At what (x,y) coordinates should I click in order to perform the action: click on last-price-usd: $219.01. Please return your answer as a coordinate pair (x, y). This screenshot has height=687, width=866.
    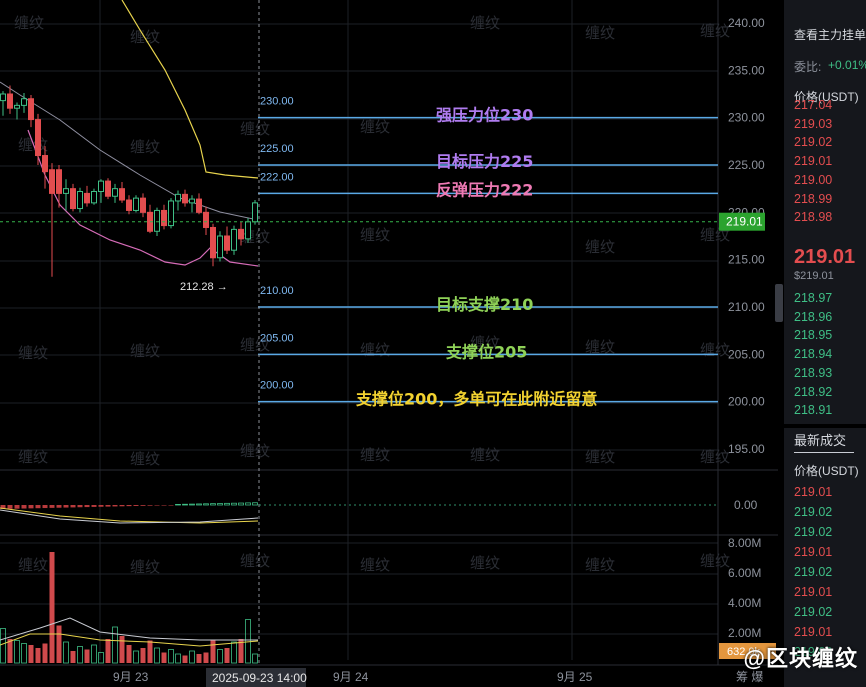
    Looking at the image, I should click on (814, 276).